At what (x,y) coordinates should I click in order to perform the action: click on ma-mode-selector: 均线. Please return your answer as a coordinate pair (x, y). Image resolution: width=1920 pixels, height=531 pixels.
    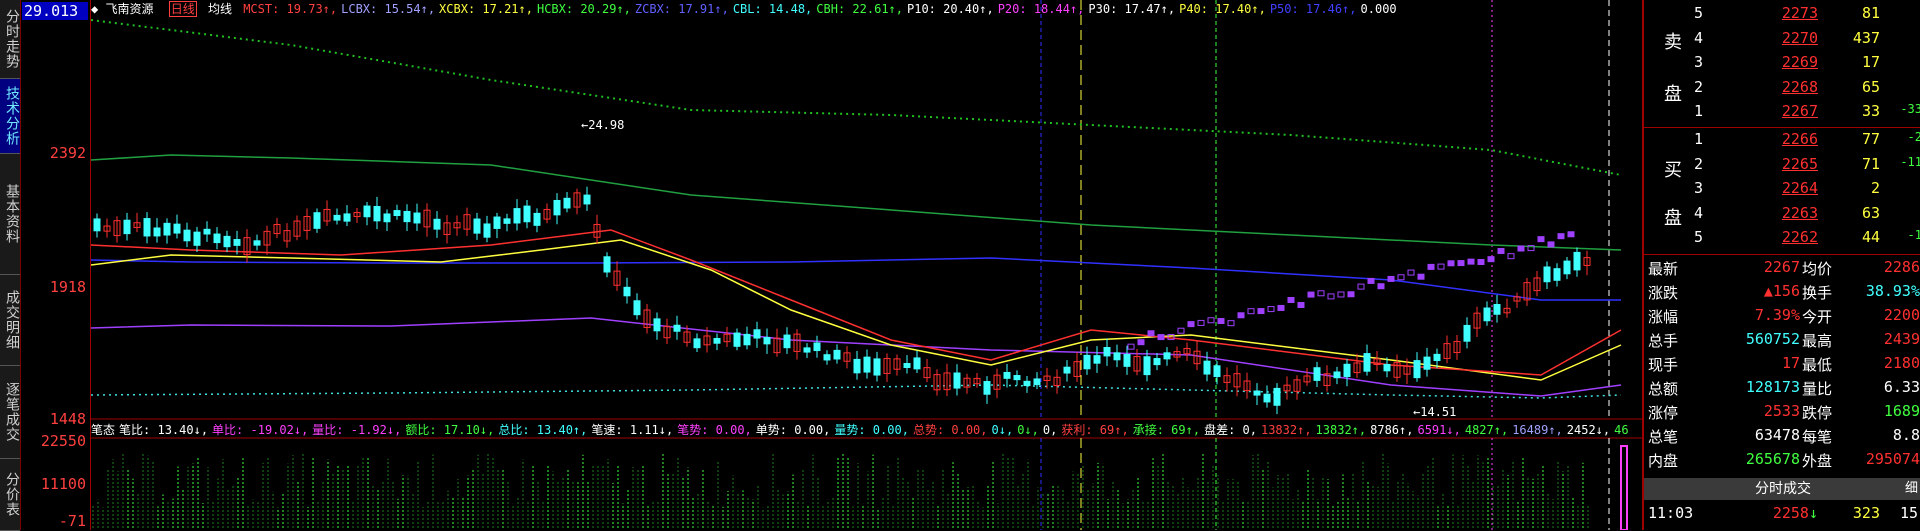
    Looking at the image, I should click on (220, 9).